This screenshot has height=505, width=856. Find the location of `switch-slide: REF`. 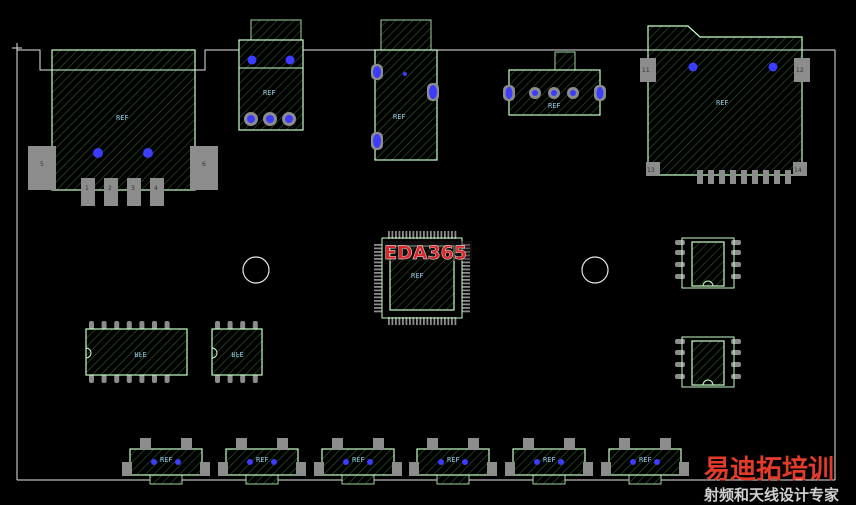

switch-slide: REF is located at coordinates (554, 83).